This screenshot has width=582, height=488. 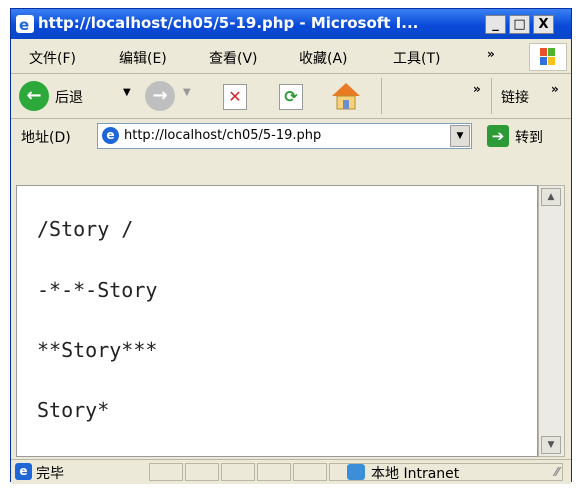 What do you see at coordinates (477, 89) in the screenshot?
I see `toolbar-overflow-chevron: »` at bounding box center [477, 89].